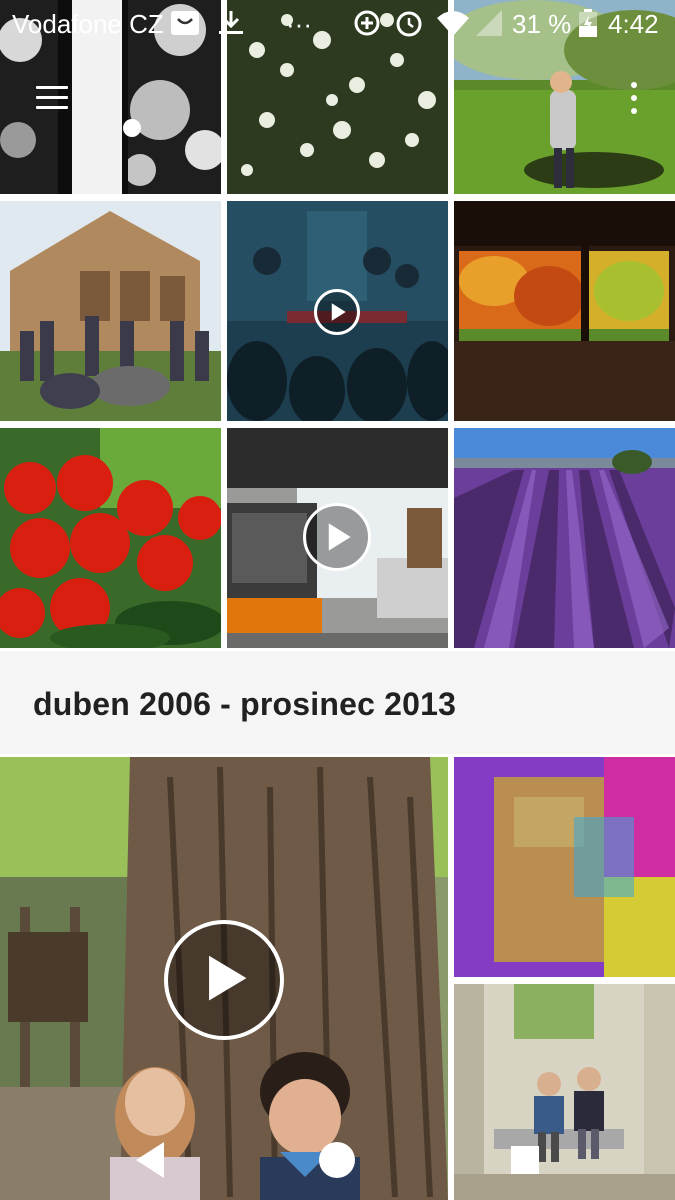  What do you see at coordinates (525, 1160) in the screenshot?
I see `recents-square-icon` at bounding box center [525, 1160].